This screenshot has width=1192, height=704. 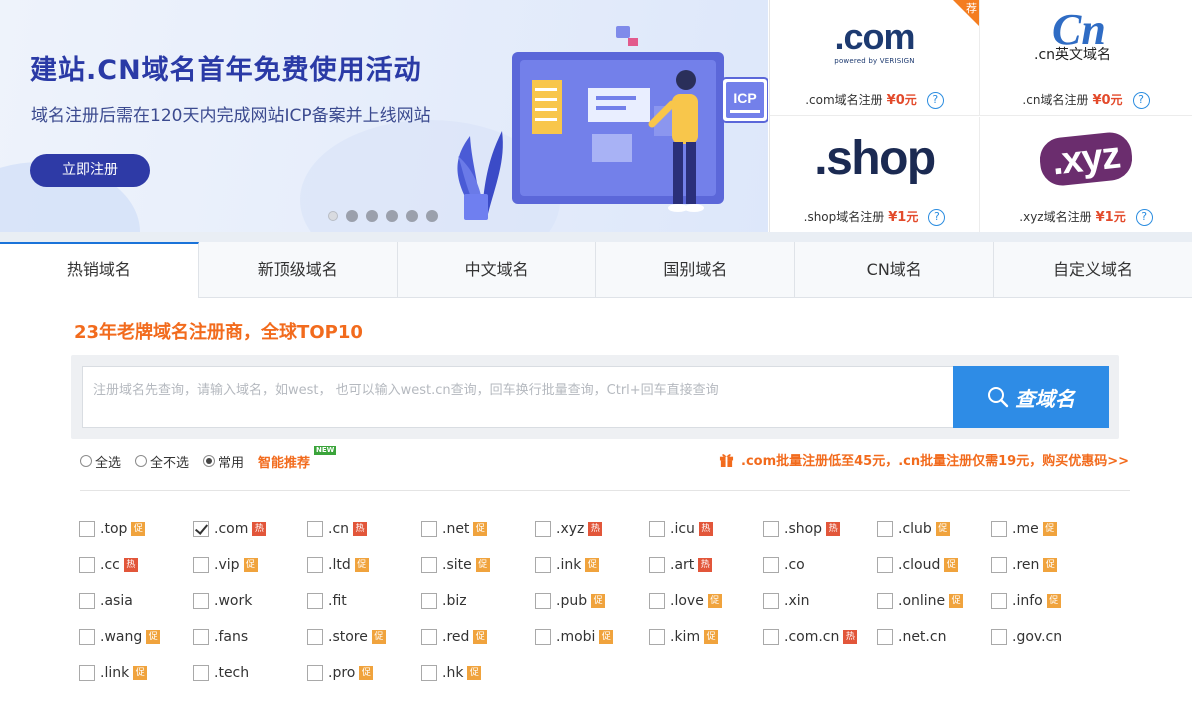 What do you see at coordinates (1086, 58) in the screenshot?
I see `promo-cn: Cn .cn英文域名 .cn域名注册 ¥0元?` at bounding box center [1086, 58].